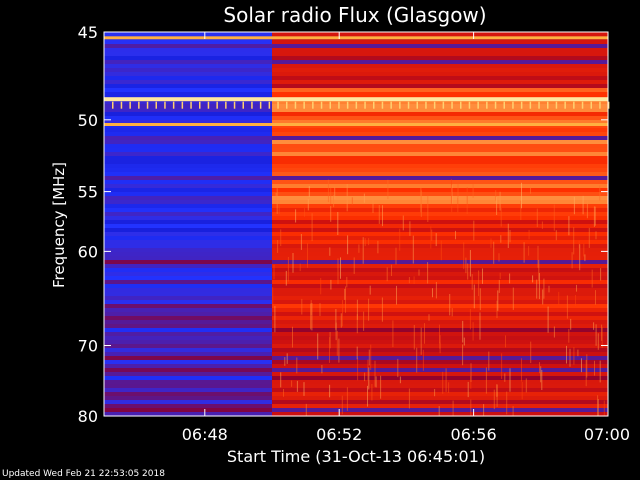  What do you see at coordinates (88, 416) in the screenshot?
I see `y-tick-label: 80` at bounding box center [88, 416].